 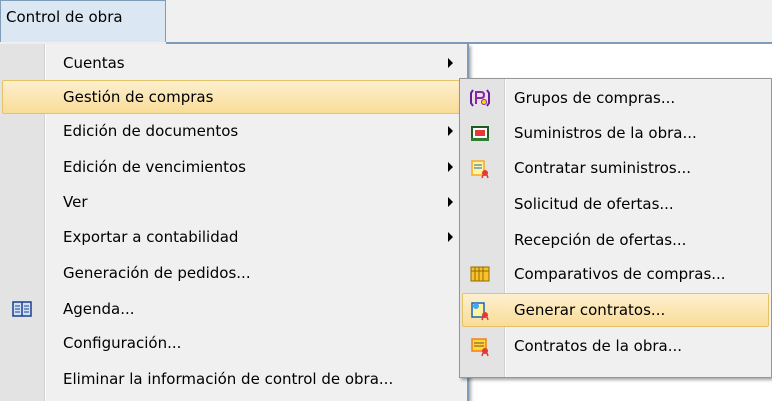 What do you see at coordinates (154, 167) in the screenshot?
I see `menu-item-label: Edición de vencimientos` at bounding box center [154, 167].